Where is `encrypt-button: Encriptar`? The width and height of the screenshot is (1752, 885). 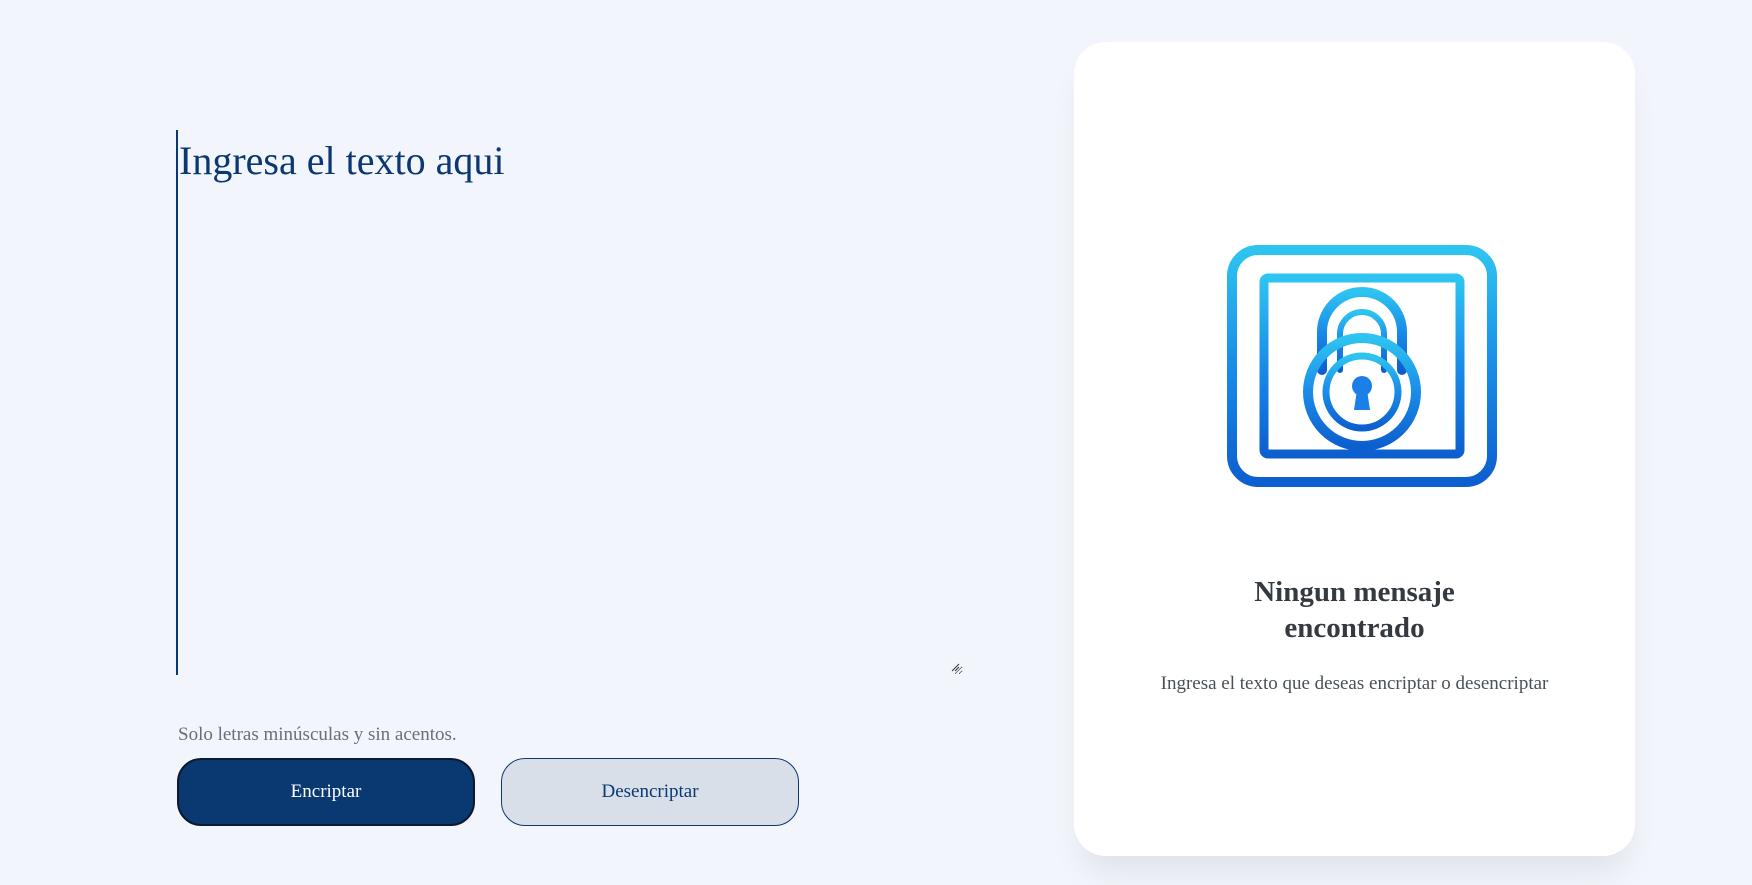
encrypt-button: Encriptar is located at coordinates (326, 792).